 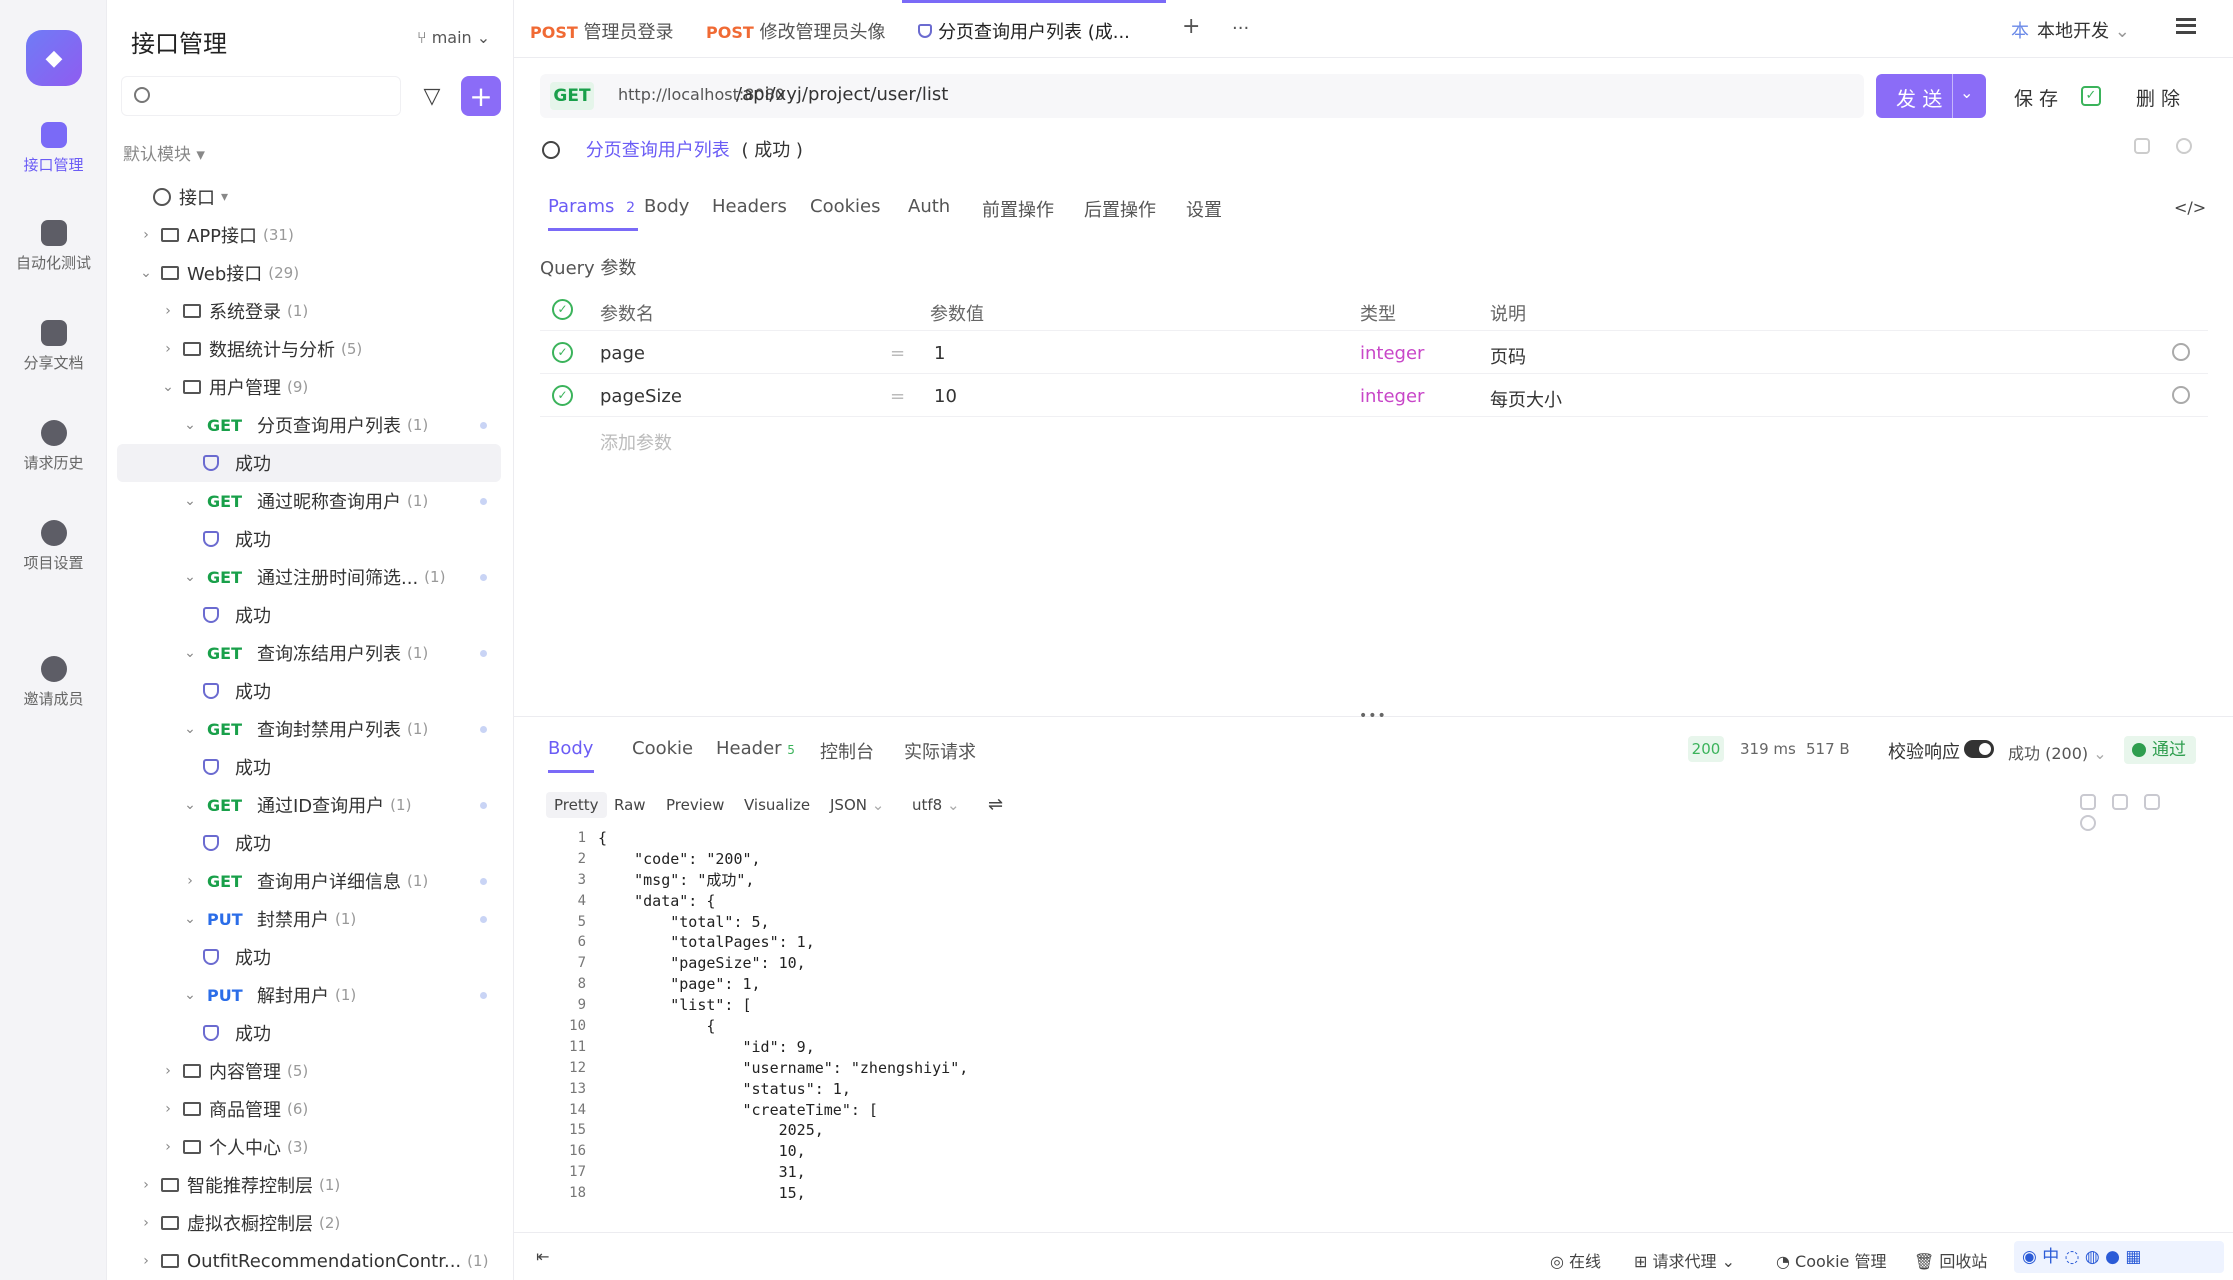 I want to click on rail-item-api-management: 接口管理, so click(x=53, y=148).